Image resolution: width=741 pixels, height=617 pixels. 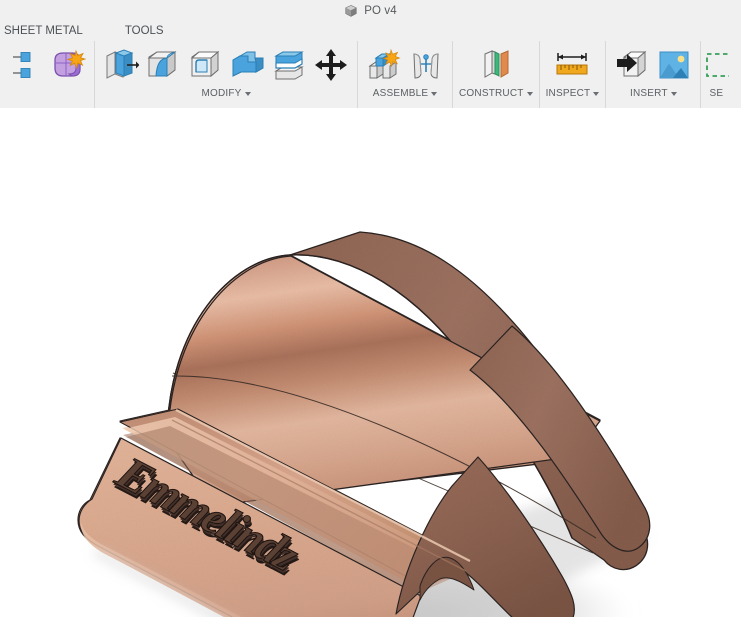 I want to click on panel-construct: CONSTRUCT, so click(x=495, y=74).